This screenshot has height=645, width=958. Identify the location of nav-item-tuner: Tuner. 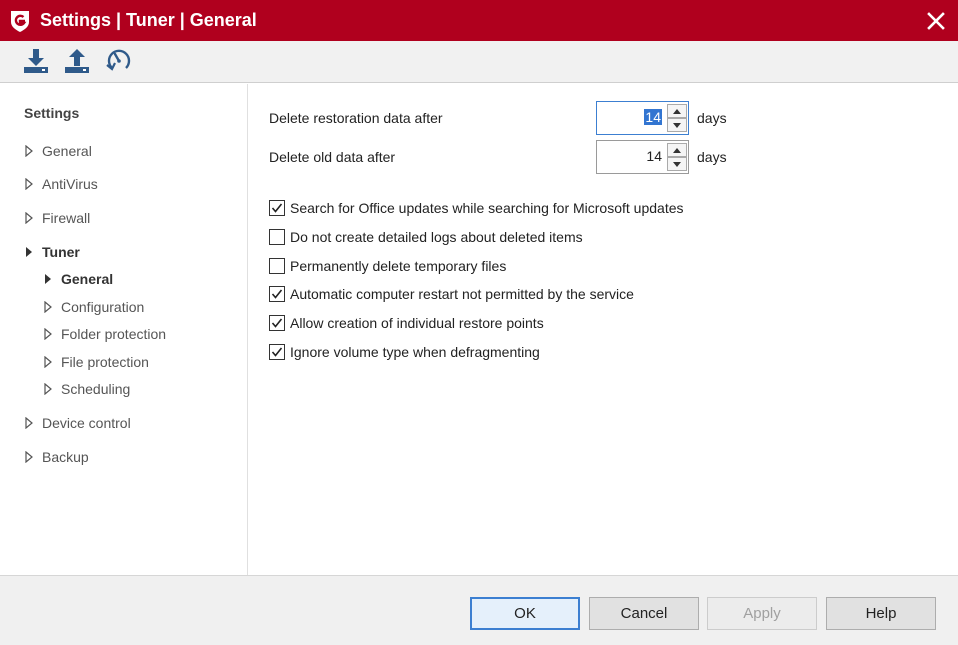
(52, 252).